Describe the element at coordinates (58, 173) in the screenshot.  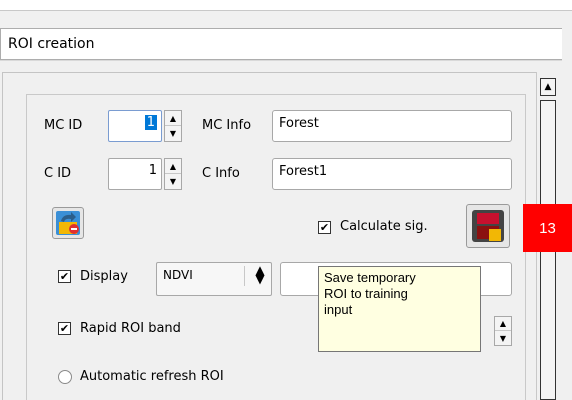
I see `c-id-label: C ID` at that location.